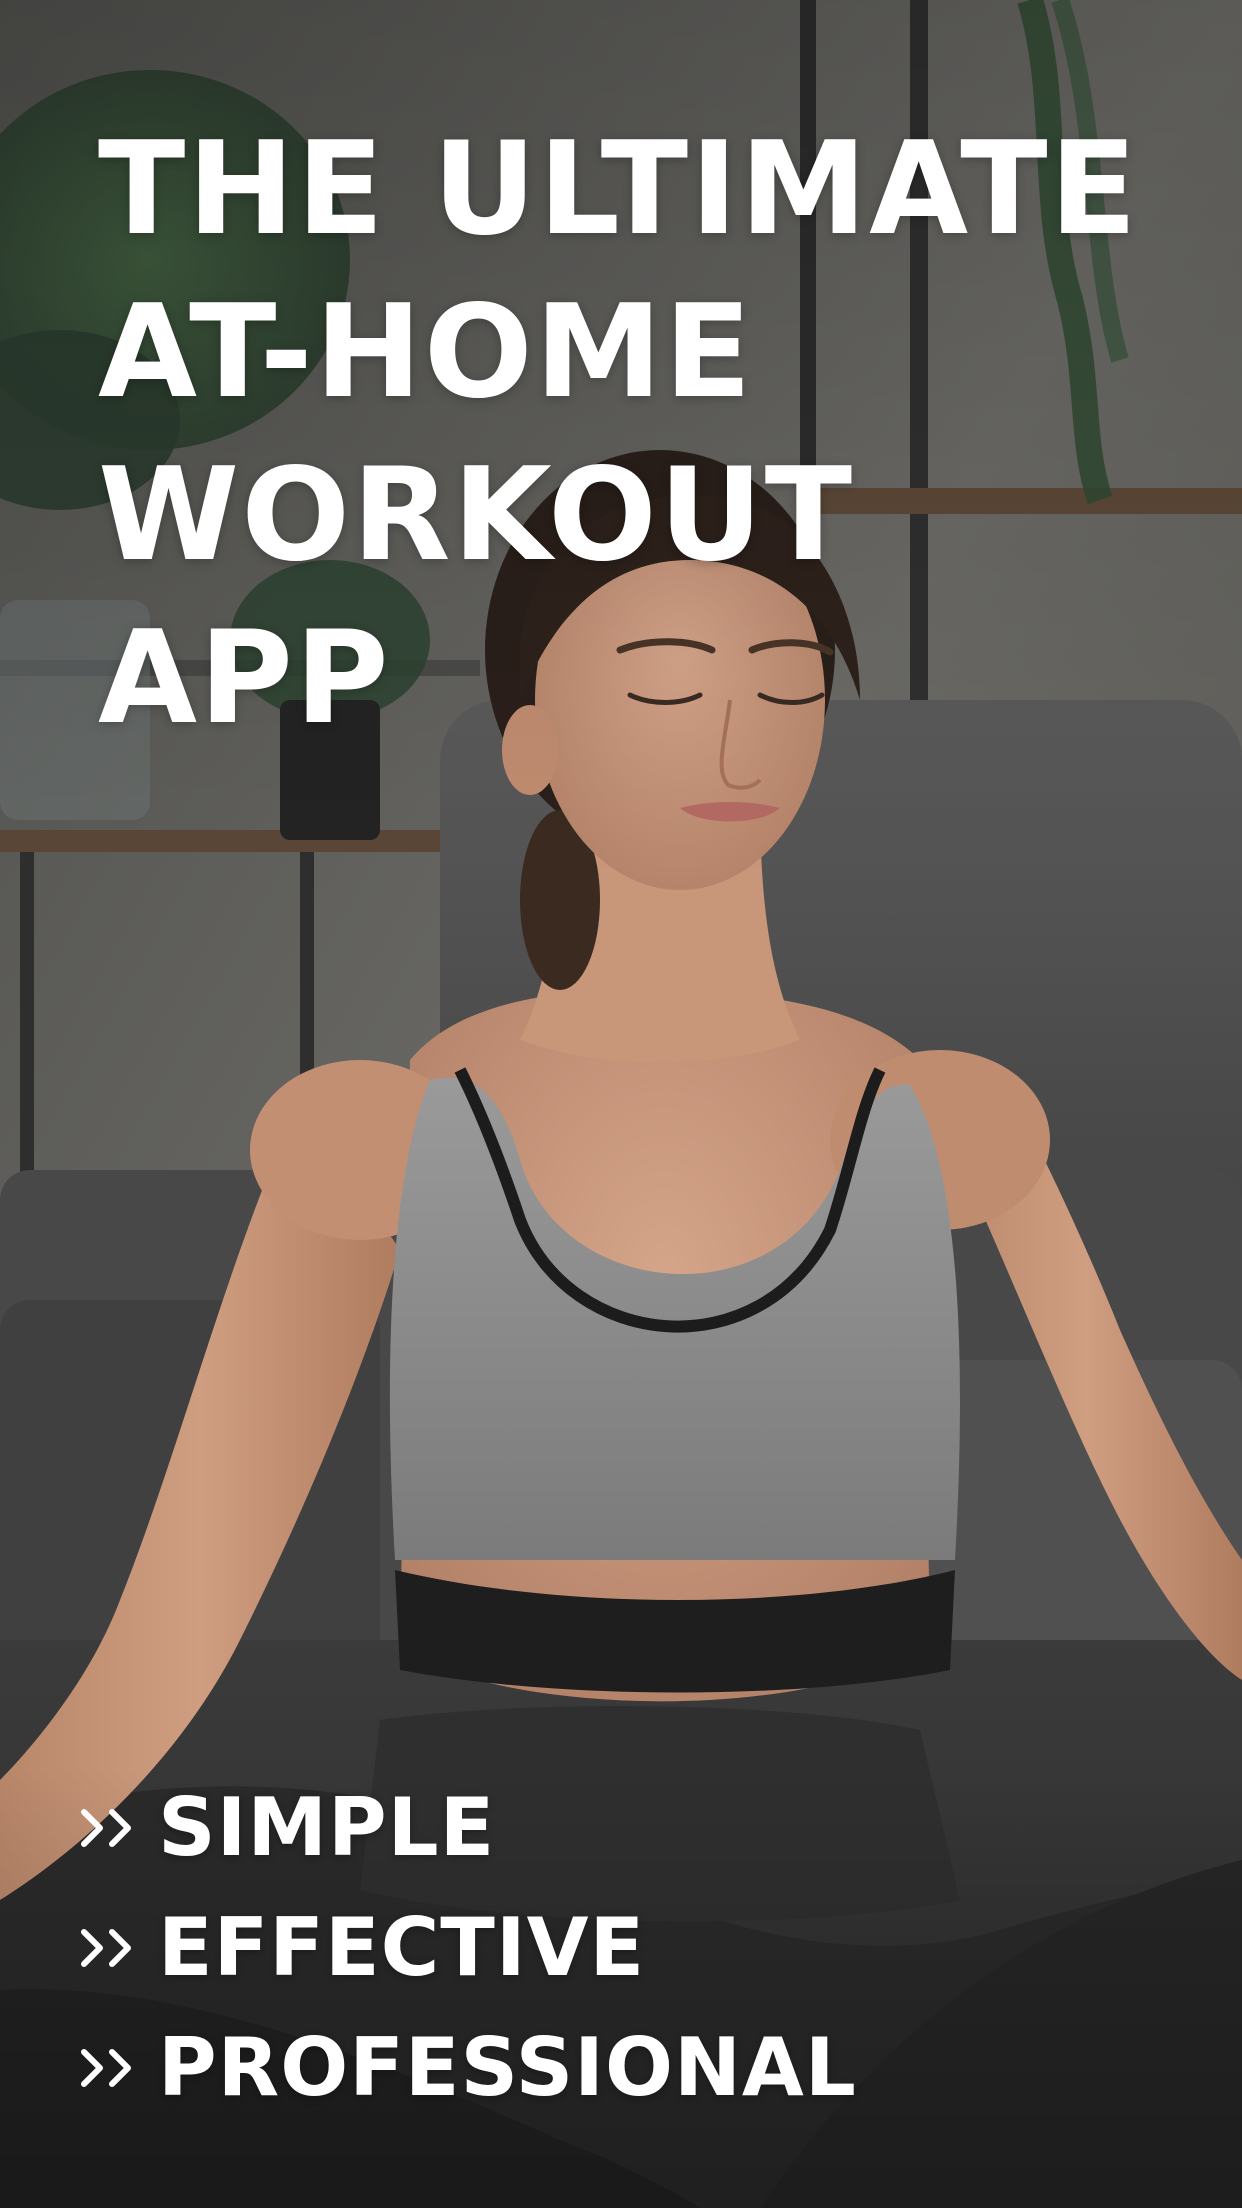  I want to click on feature-label: PROFESSIONAL, so click(507, 2067).